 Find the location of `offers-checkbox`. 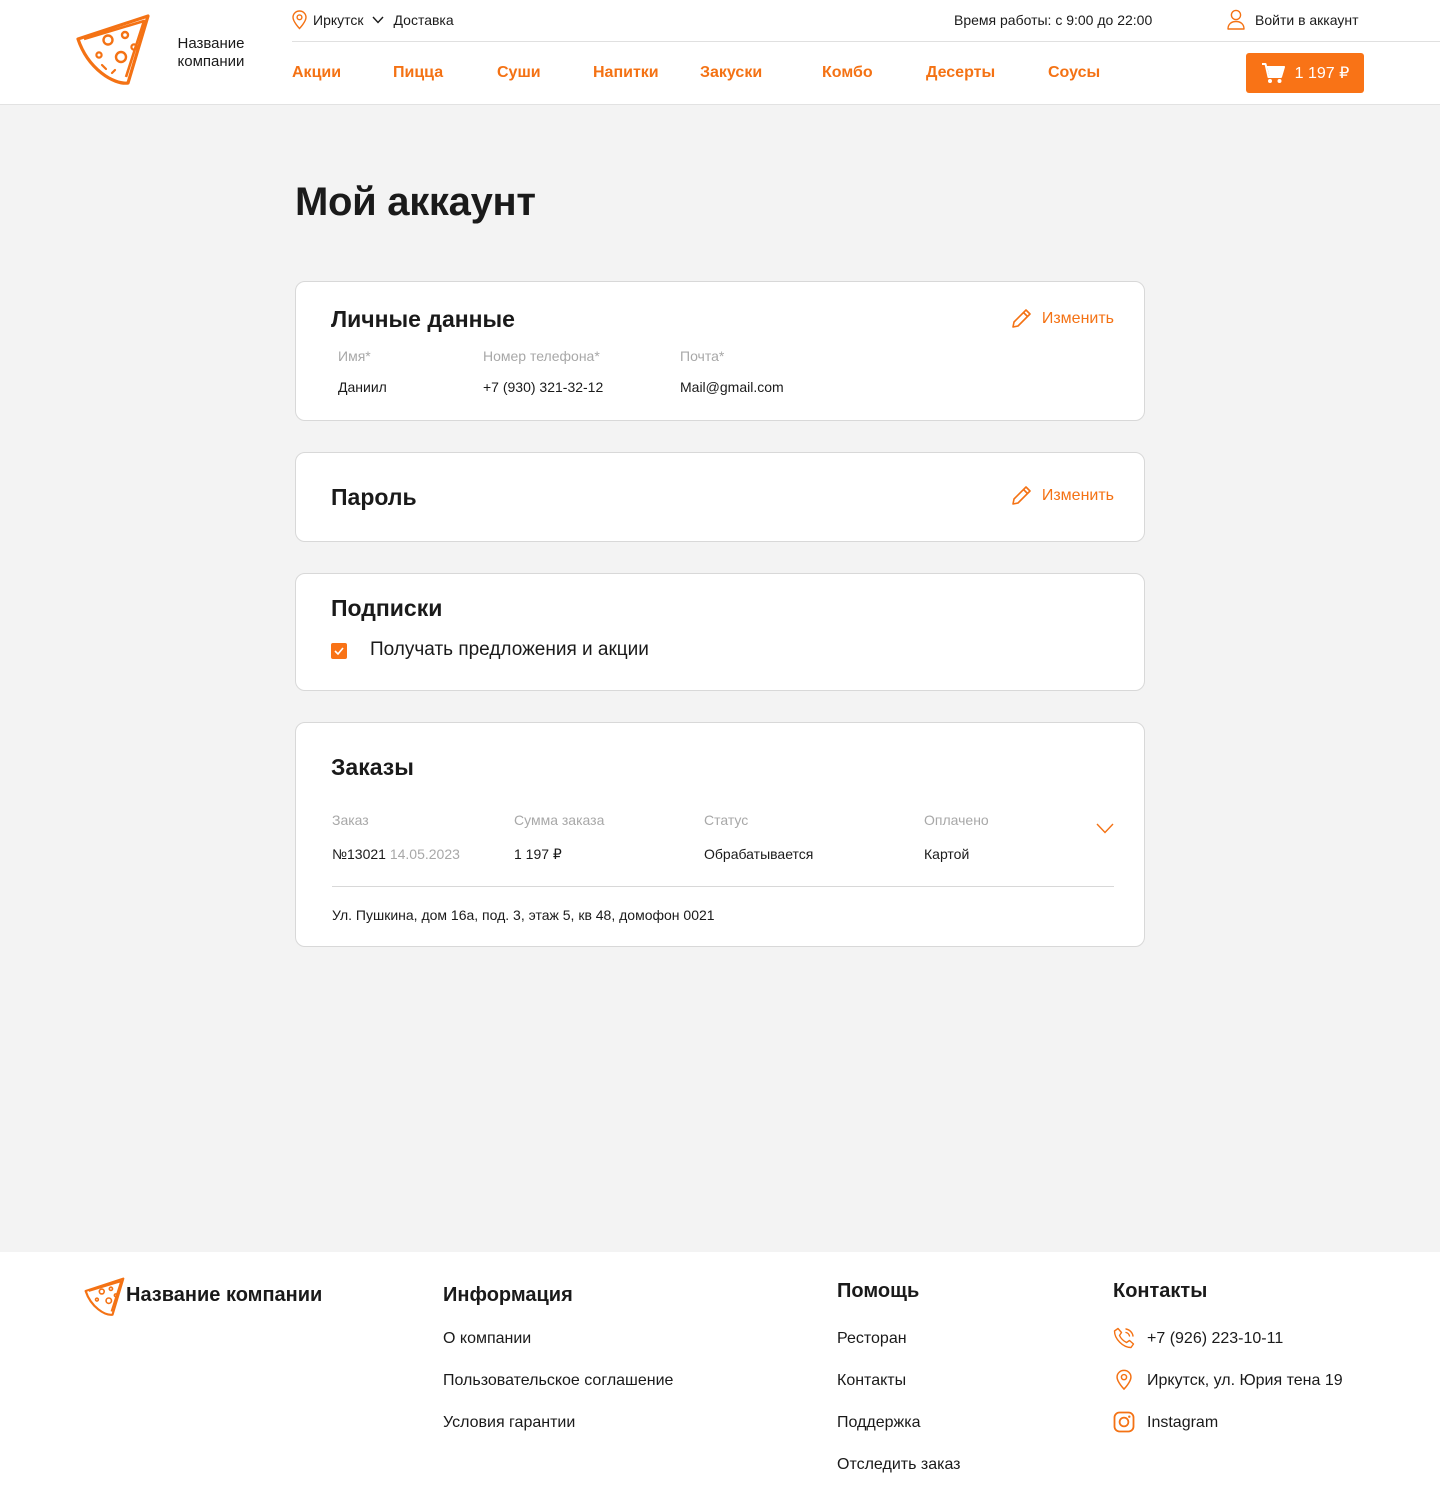

offers-checkbox is located at coordinates (339, 651).